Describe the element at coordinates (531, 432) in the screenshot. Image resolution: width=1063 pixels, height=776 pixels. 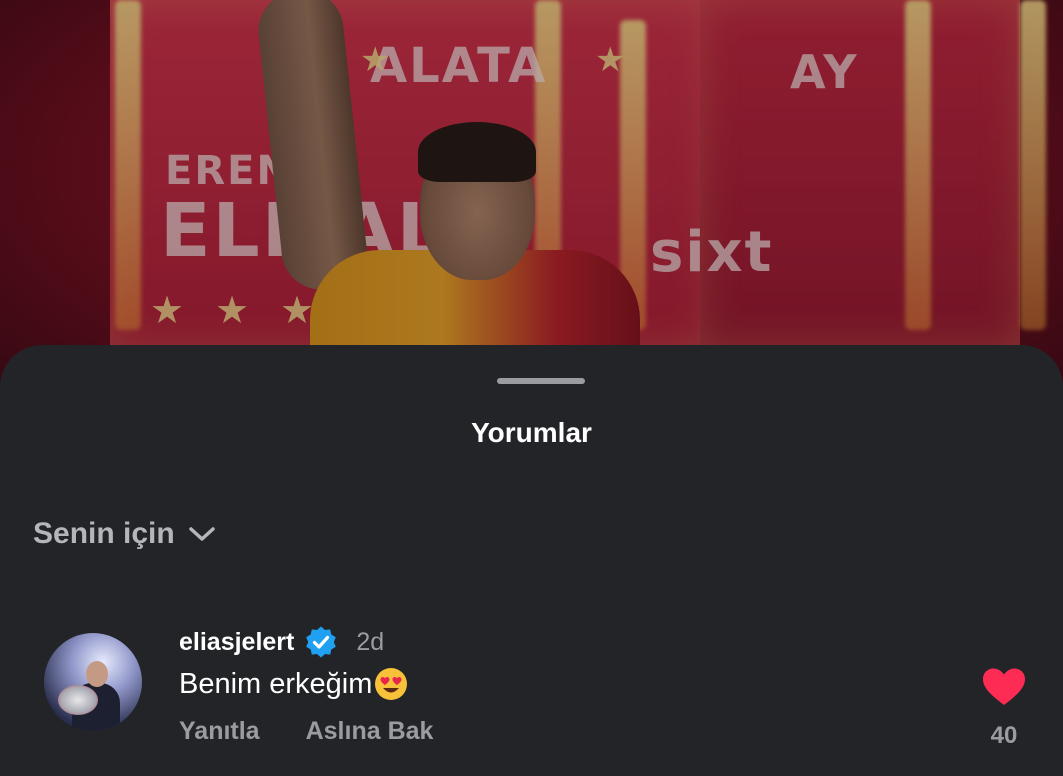
I see `sheet-title: Yorumlar` at that location.